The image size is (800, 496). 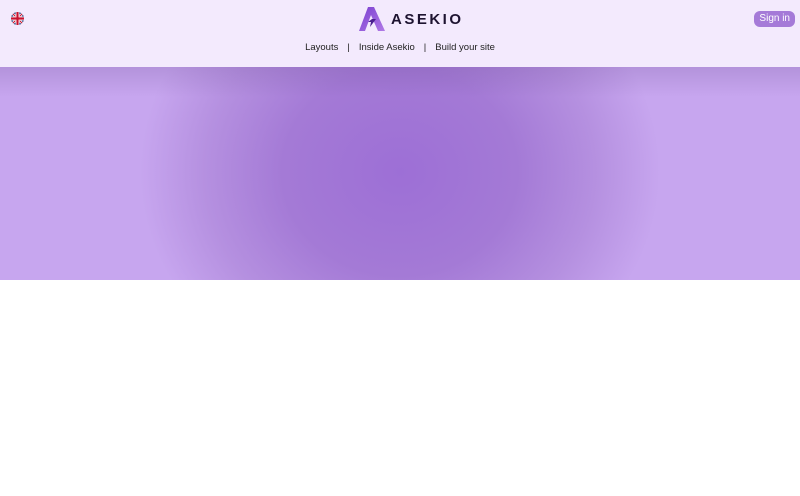 I want to click on brand-logo: ASEKIO, so click(x=411, y=19).